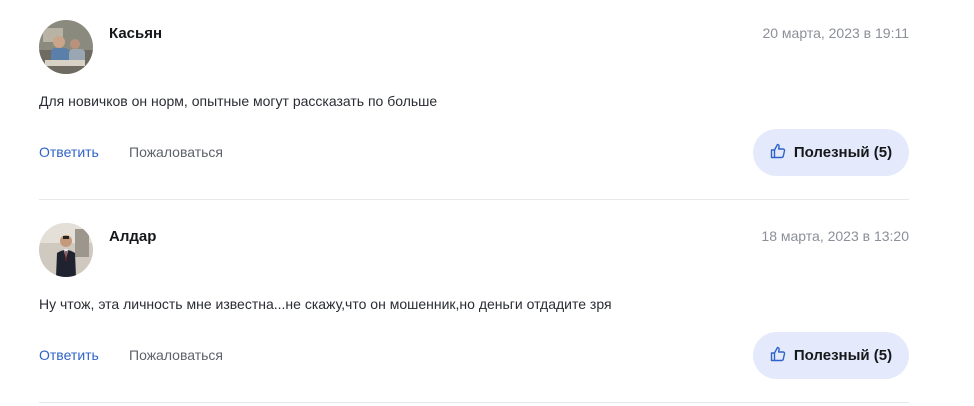 The image size is (974, 406). What do you see at coordinates (835, 33) in the screenshot?
I see `comment-date: 20 марта, 2023 в 19:11` at bounding box center [835, 33].